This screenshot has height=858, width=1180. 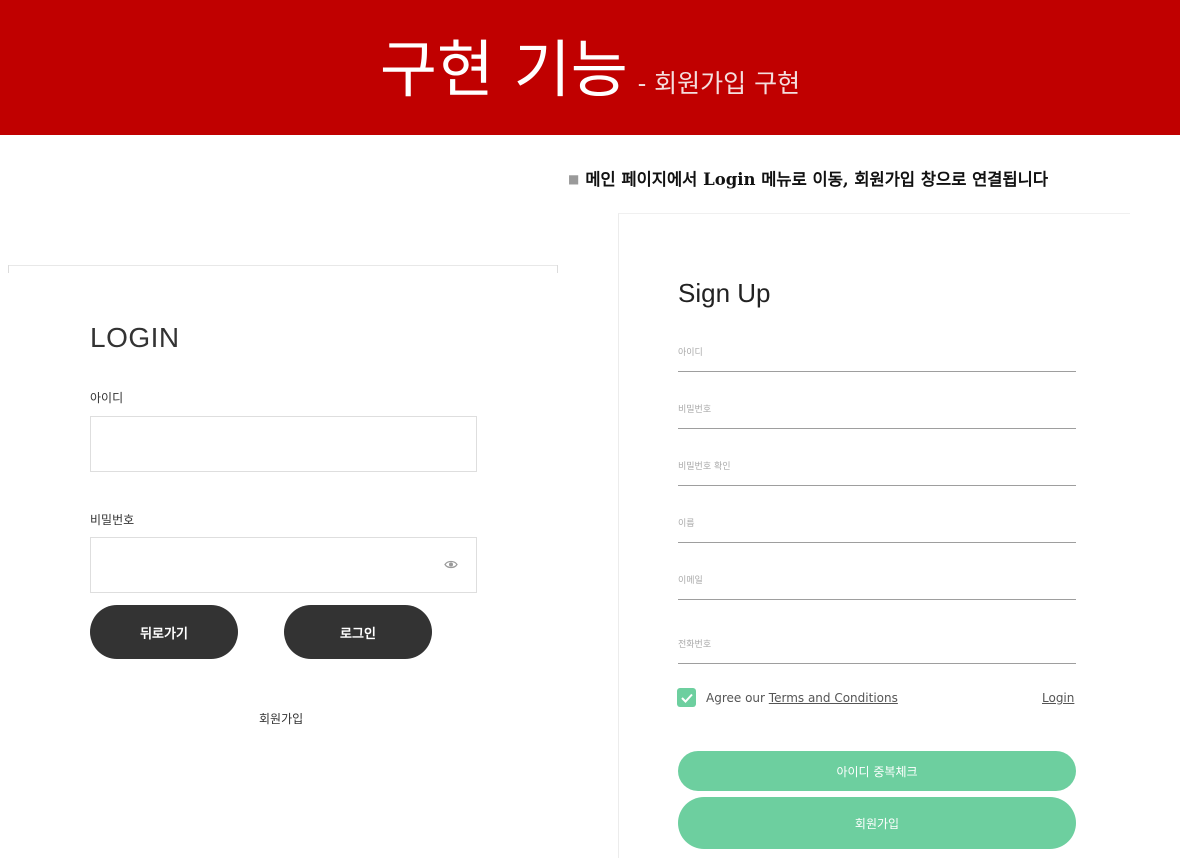 What do you see at coordinates (877, 599) in the screenshot?
I see `signup-email-field` at bounding box center [877, 599].